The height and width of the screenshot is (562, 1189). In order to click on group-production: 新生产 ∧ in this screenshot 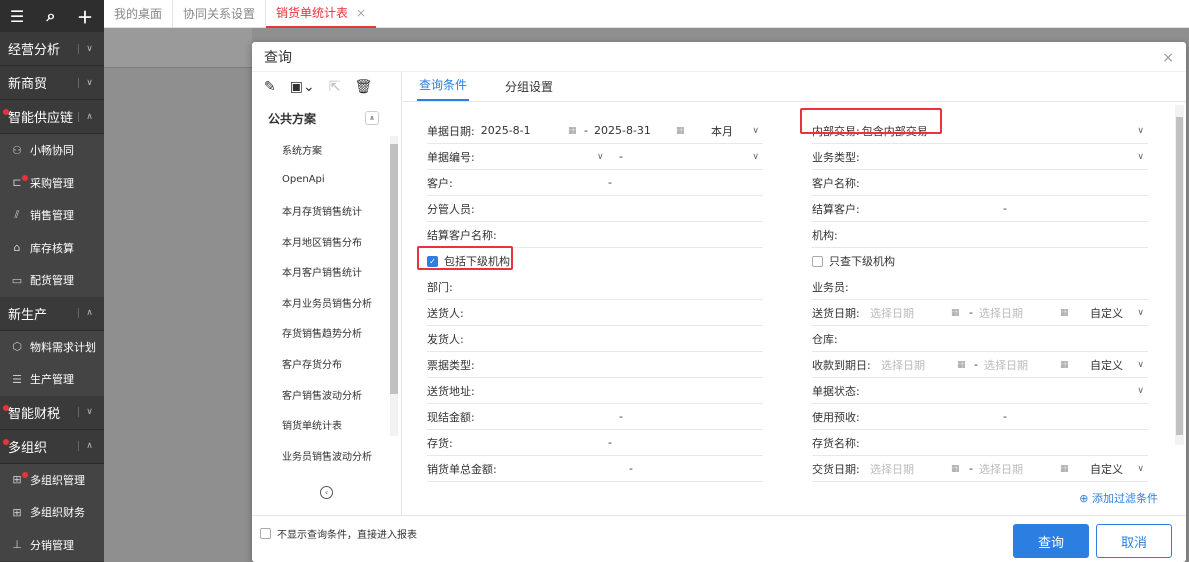, I will do `click(52, 314)`.